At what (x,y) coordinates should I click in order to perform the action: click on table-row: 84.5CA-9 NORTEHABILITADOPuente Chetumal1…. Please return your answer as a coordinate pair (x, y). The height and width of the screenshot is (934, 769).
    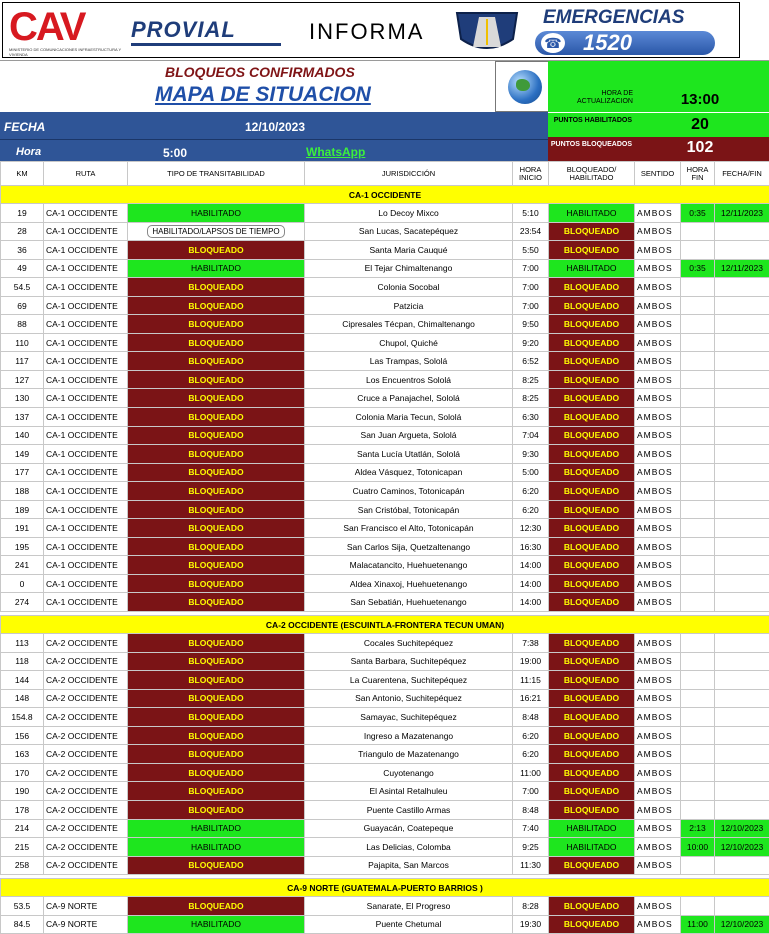
    Looking at the image, I should click on (385, 924).